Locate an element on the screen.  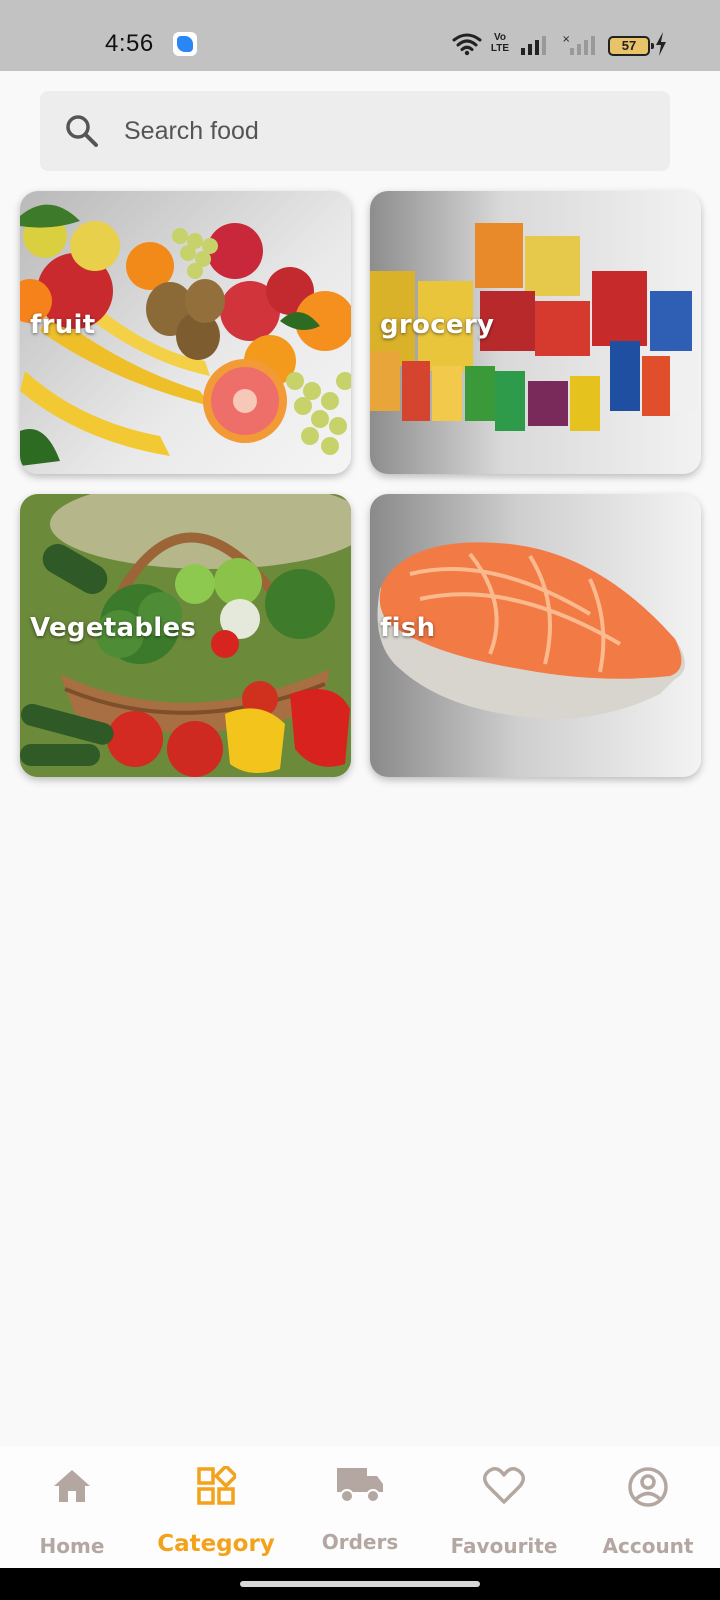
signal-icon is located at coordinates (533, 45).